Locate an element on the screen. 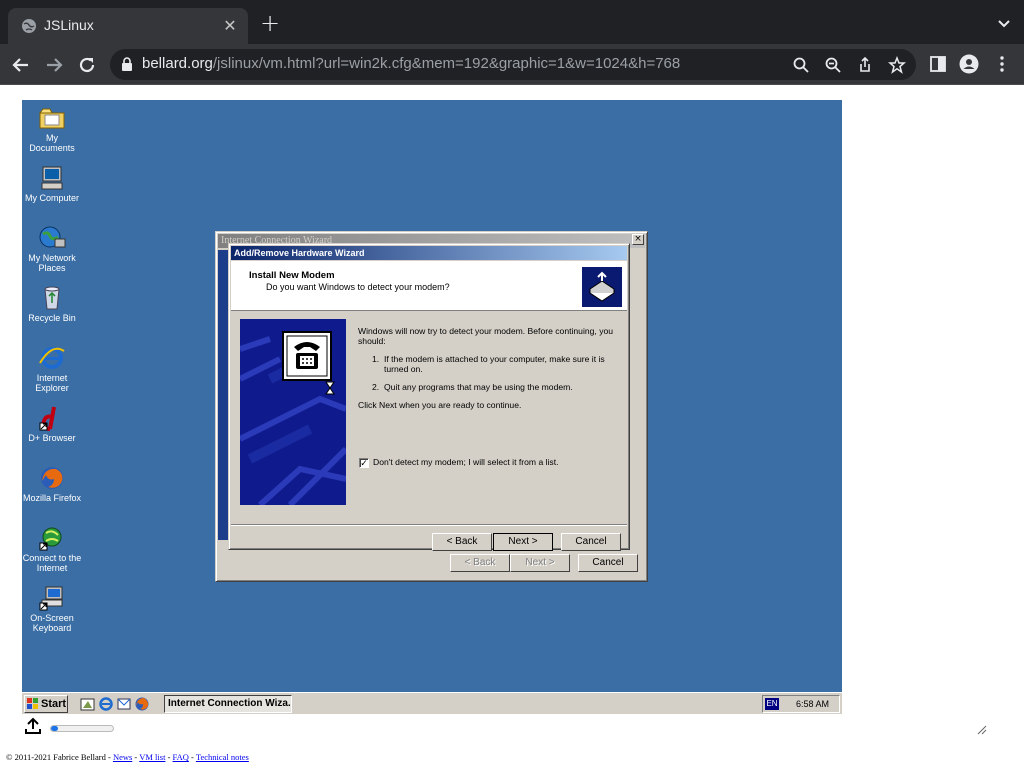 Image resolution: width=1024 pixels, height=768 pixels. language-indicator: EN is located at coordinates (772, 704).